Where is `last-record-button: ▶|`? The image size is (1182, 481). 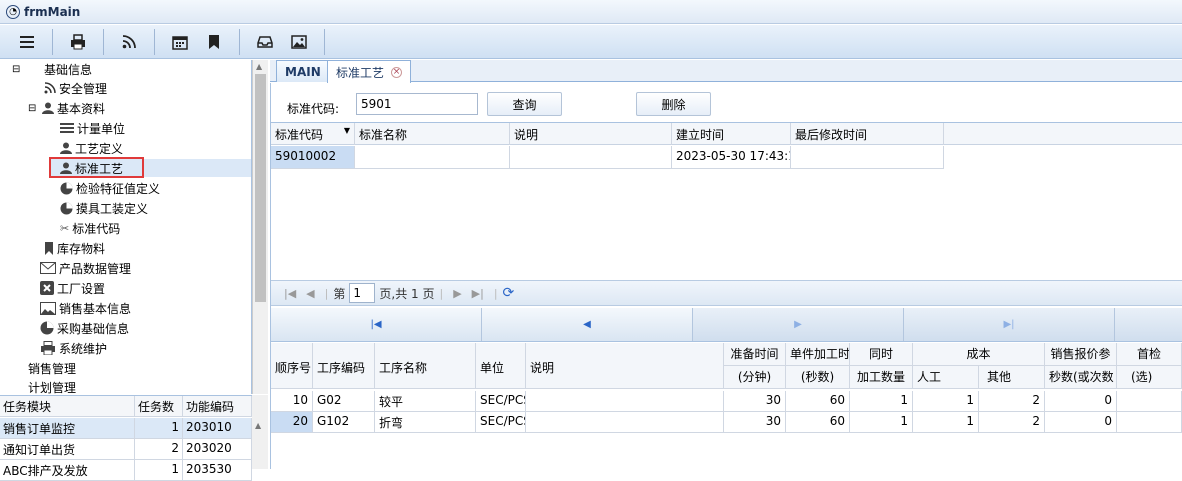 last-record-button: ▶| is located at coordinates (1009, 324).